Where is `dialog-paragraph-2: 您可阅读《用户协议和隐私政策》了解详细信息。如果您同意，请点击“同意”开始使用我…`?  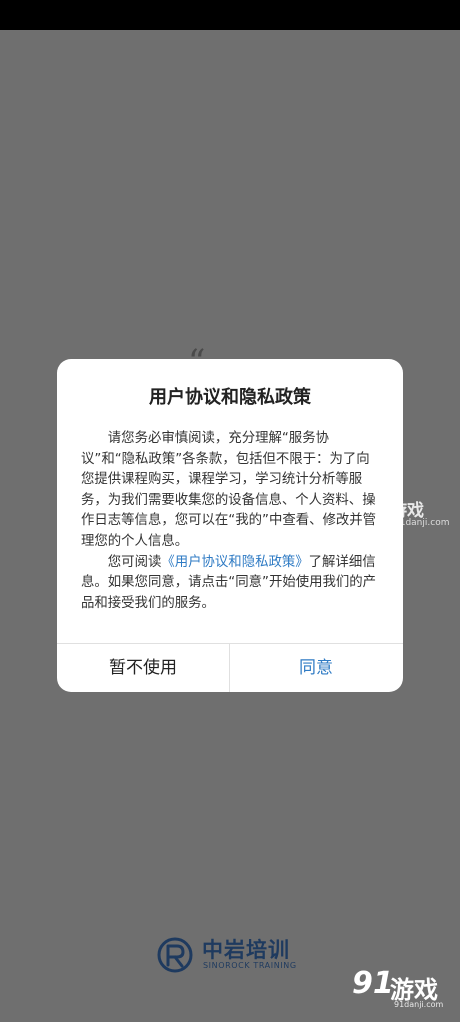
dialog-paragraph-2: 您可阅读《用户协议和隐私政策》了解详细信息。如果您同意，请点击“同意”开始使用我… is located at coordinates (231, 584).